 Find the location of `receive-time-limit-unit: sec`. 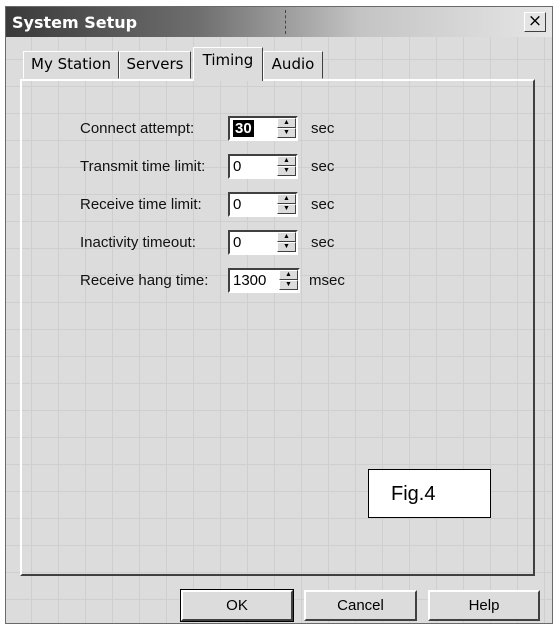

receive-time-limit-unit: sec is located at coordinates (323, 204).